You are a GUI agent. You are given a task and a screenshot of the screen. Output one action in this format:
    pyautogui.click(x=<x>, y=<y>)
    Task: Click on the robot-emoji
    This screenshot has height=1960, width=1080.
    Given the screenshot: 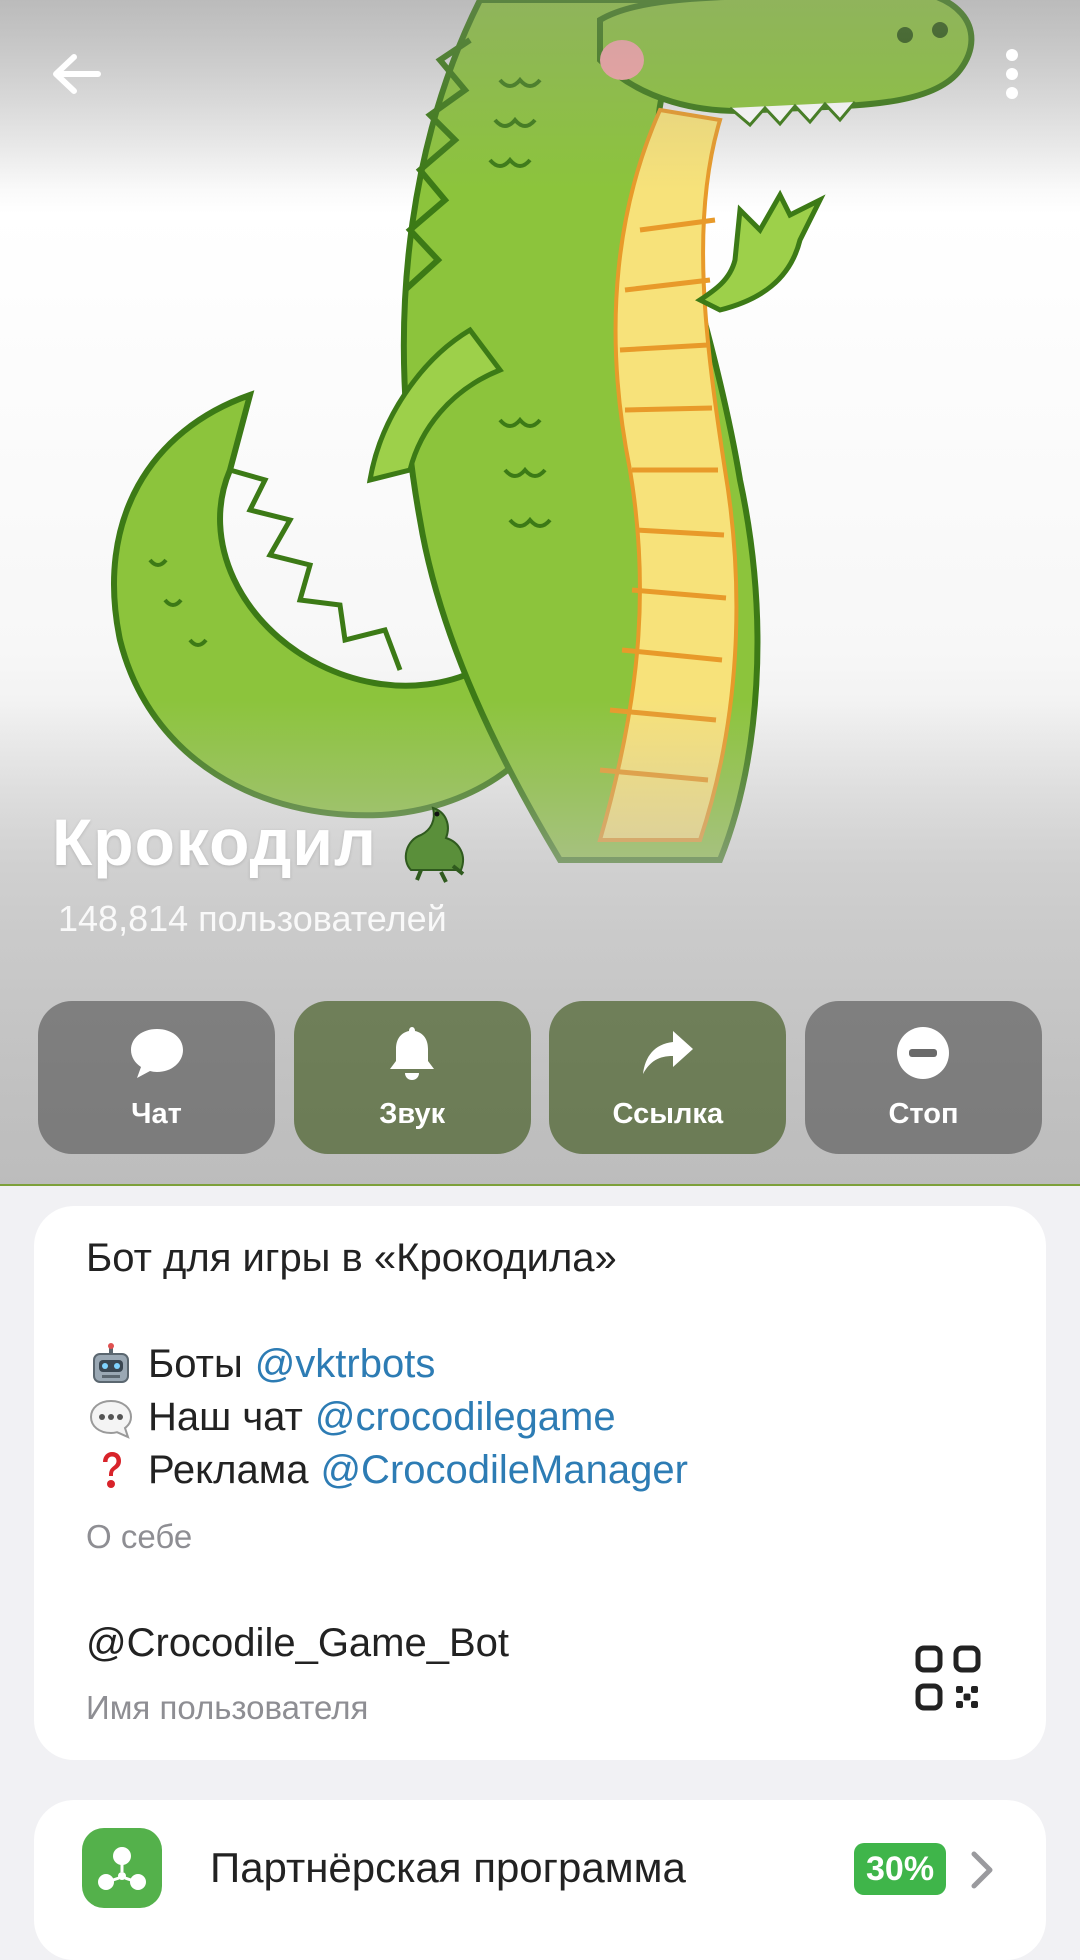 What is the action you would take?
    pyautogui.click(x=111, y=1362)
    